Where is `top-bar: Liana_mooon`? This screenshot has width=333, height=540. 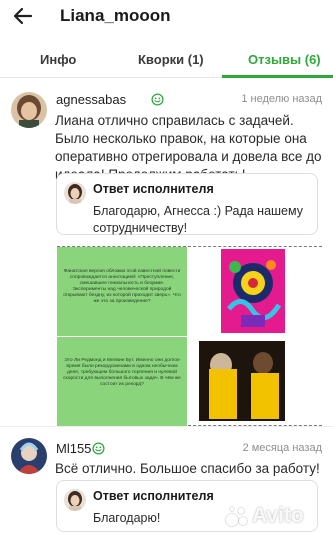
top-bar: Liana_mooon is located at coordinates (166, 17).